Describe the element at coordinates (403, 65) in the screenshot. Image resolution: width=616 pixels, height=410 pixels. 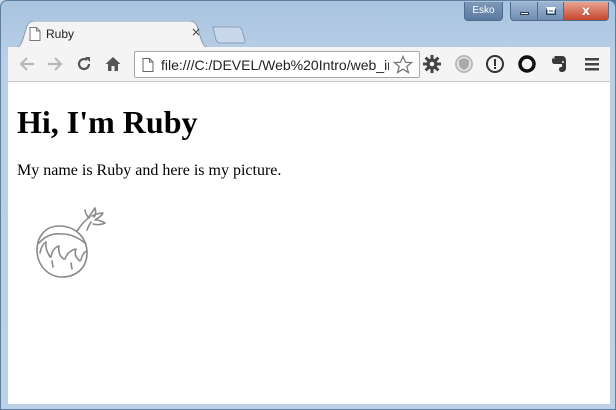
I see `star-icon` at that location.